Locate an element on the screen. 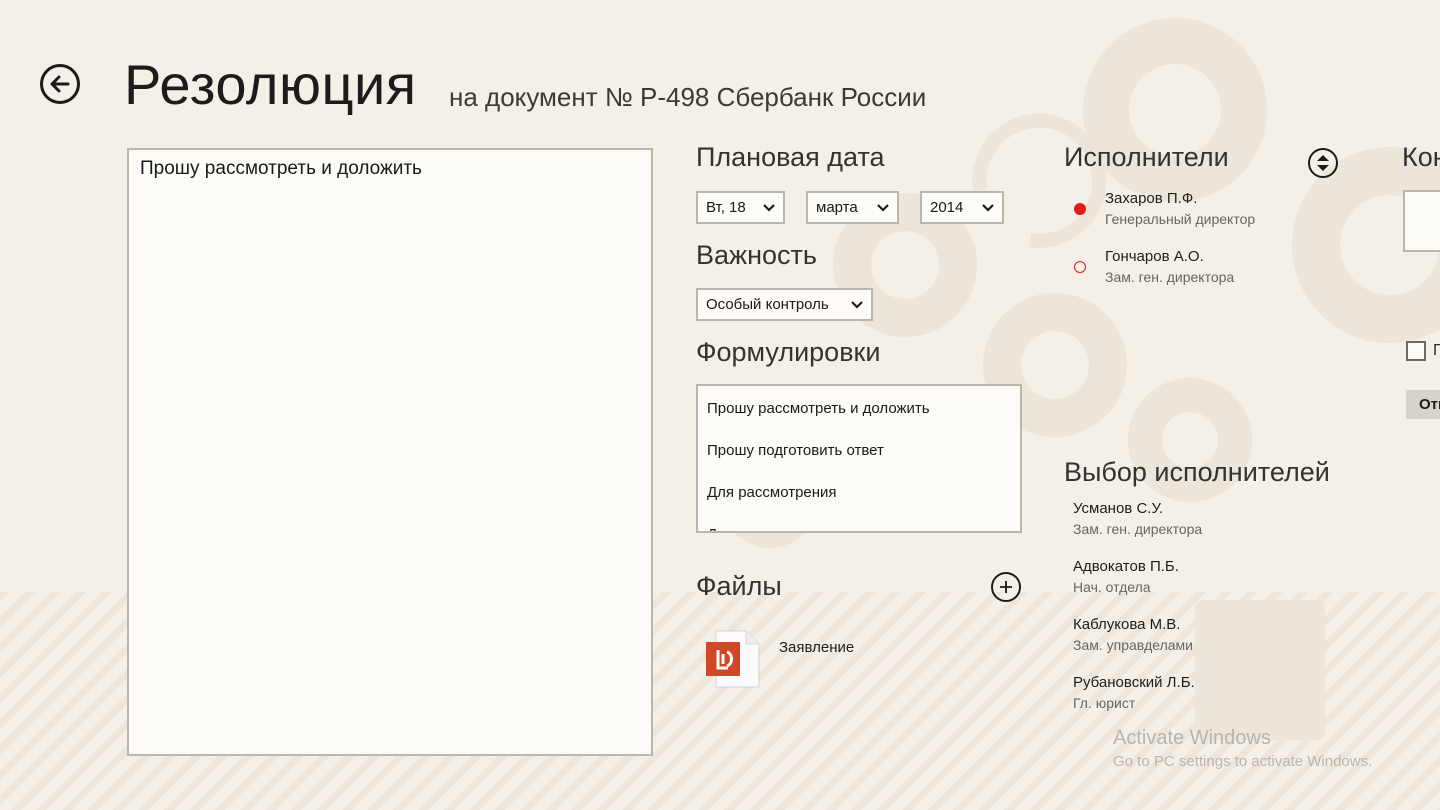 This screenshot has width=1440, height=810. add-file-button is located at coordinates (1006, 587).